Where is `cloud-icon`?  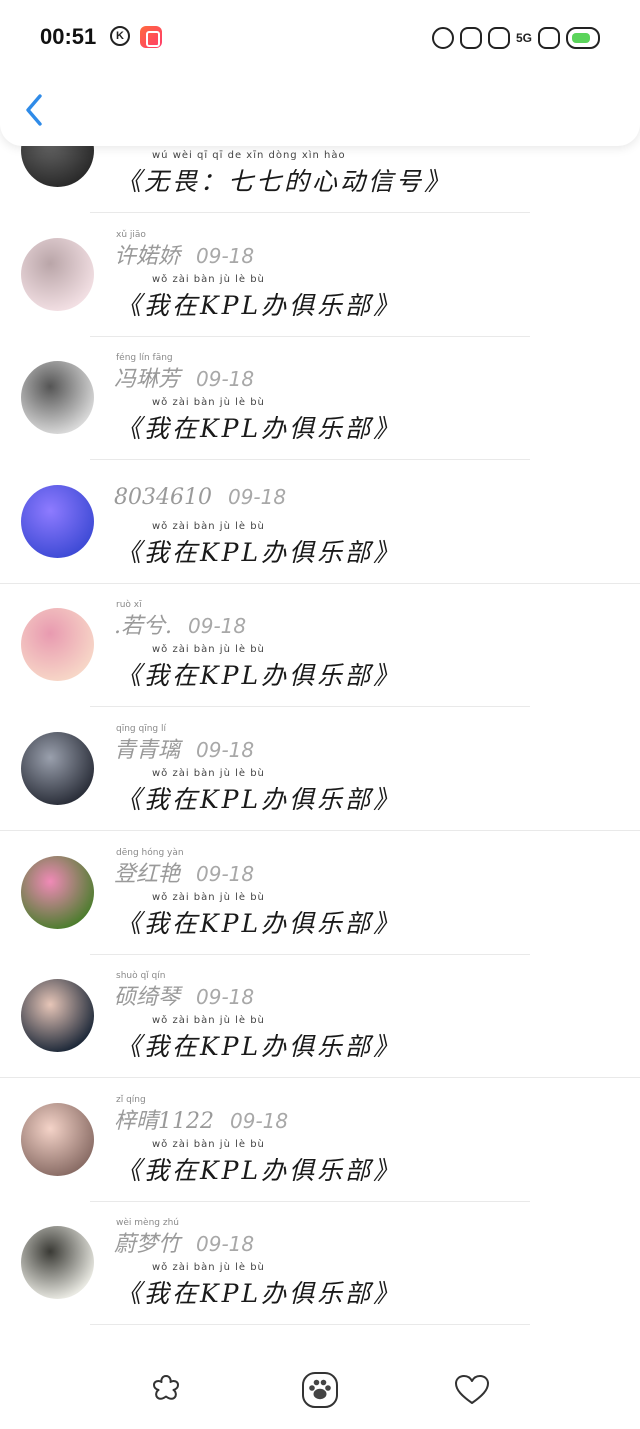
cloud-icon is located at coordinates (442, 38).